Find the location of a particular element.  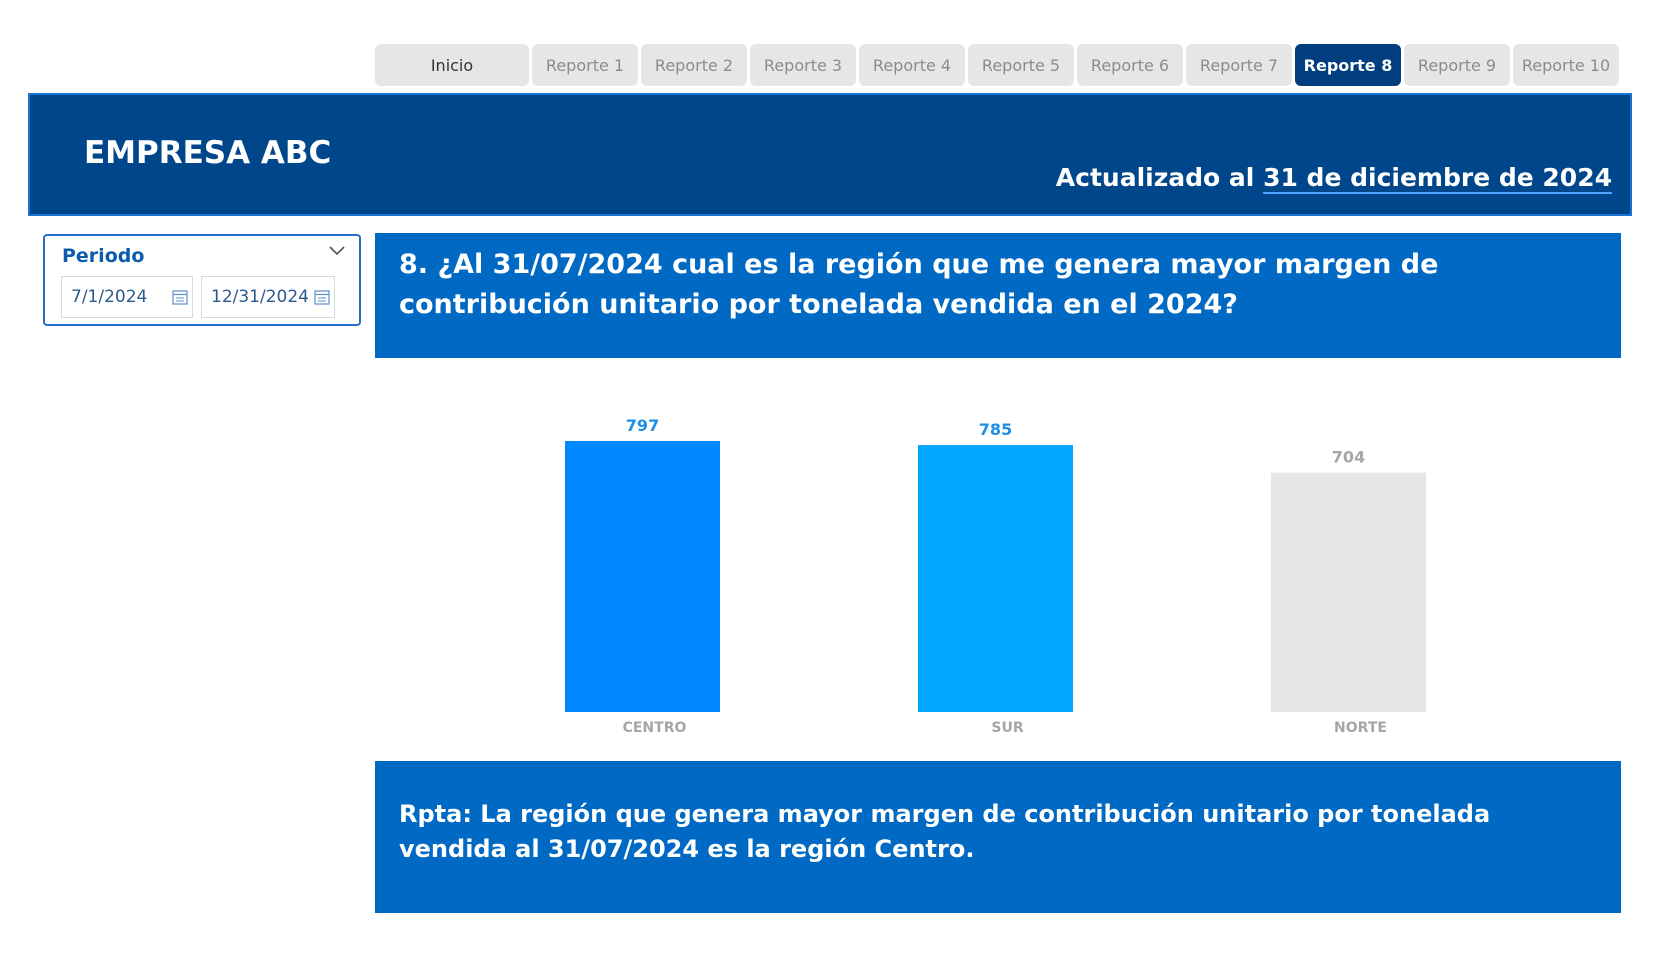

tab-reporte-9: Reporte 9 is located at coordinates (1457, 65).